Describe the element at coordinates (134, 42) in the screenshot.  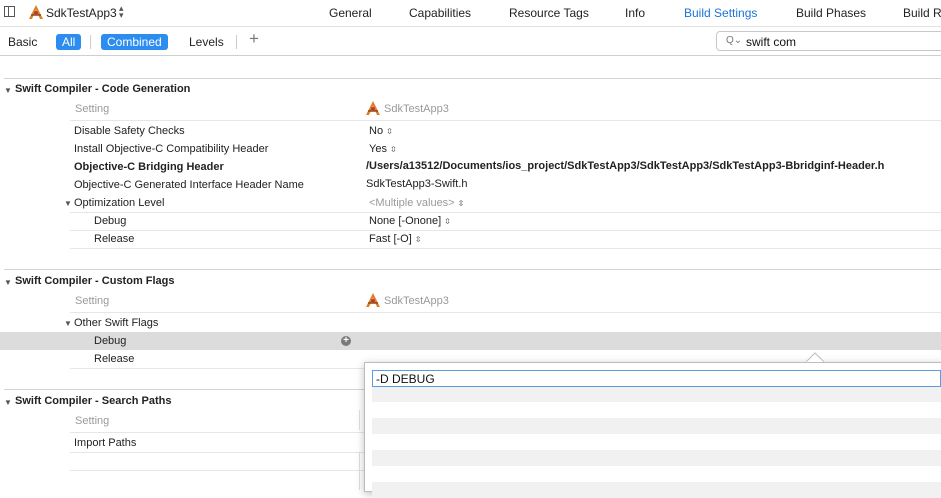
I see `combined-view-button: Combined` at that location.